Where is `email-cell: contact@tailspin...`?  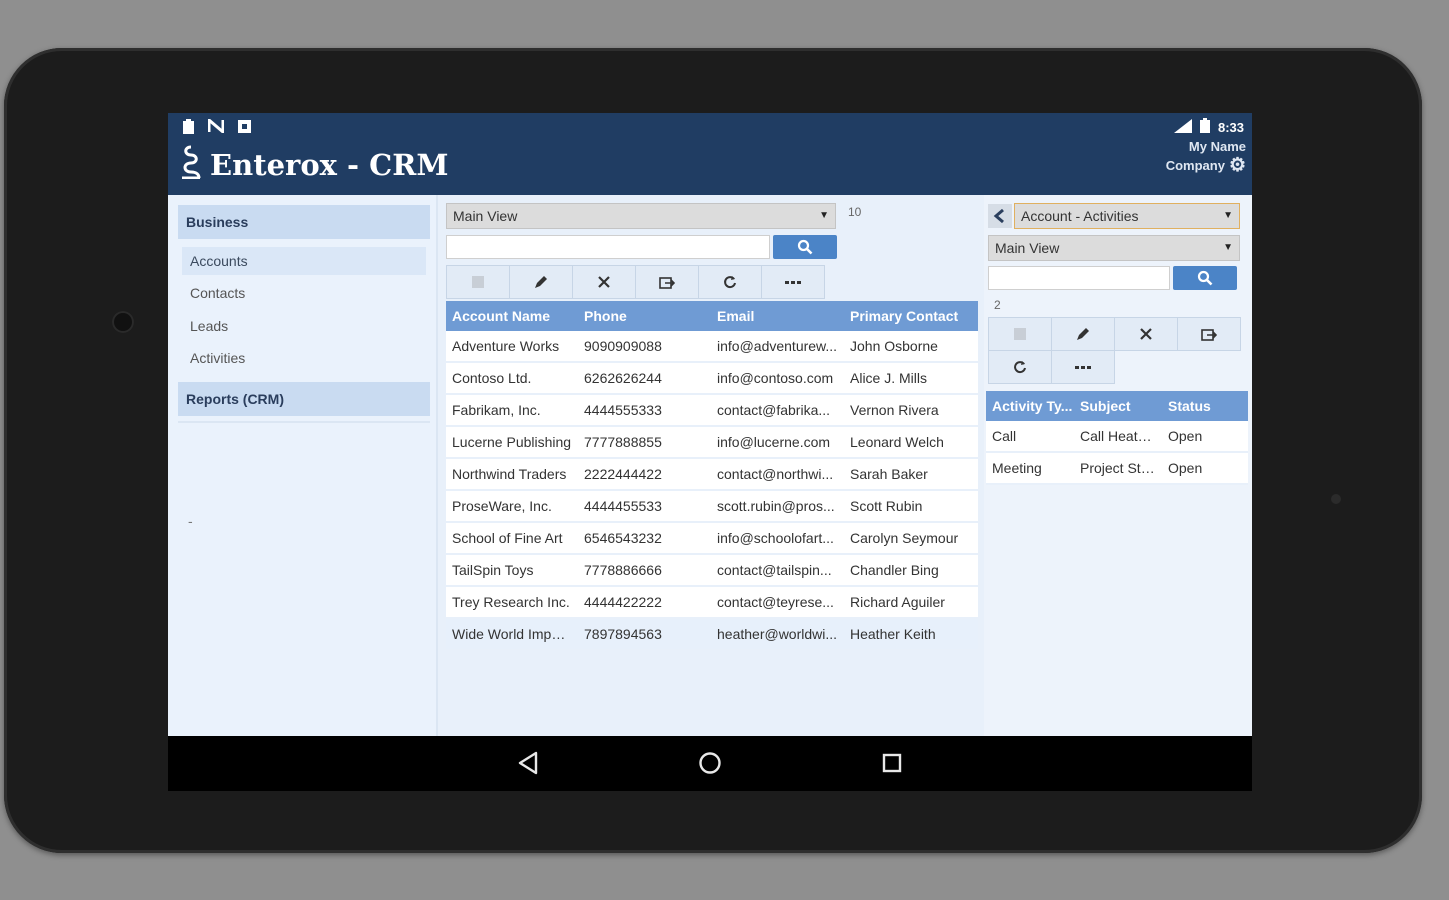
email-cell: contact@tailspin... is located at coordinates (777, 570).